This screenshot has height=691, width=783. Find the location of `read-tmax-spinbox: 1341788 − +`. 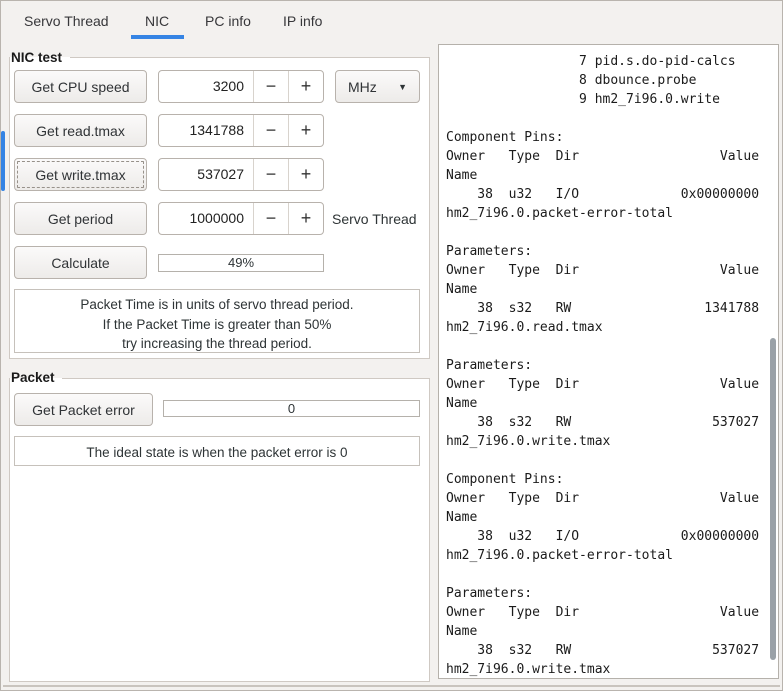

read-tmax-spinbox: 1341788 − + is located at coordinates (241, 130).